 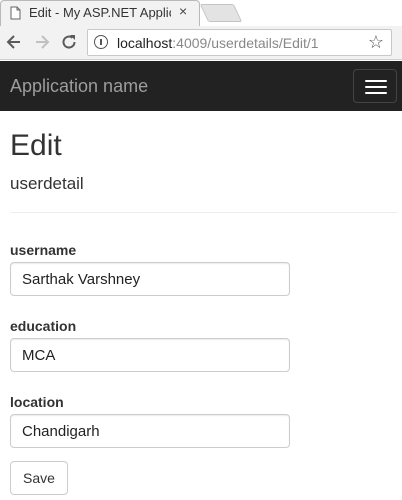 What do you see at coordinates (42, 42) in the screenshot?
I see `forward-arrow-icon` at bounding box center [42, 42].